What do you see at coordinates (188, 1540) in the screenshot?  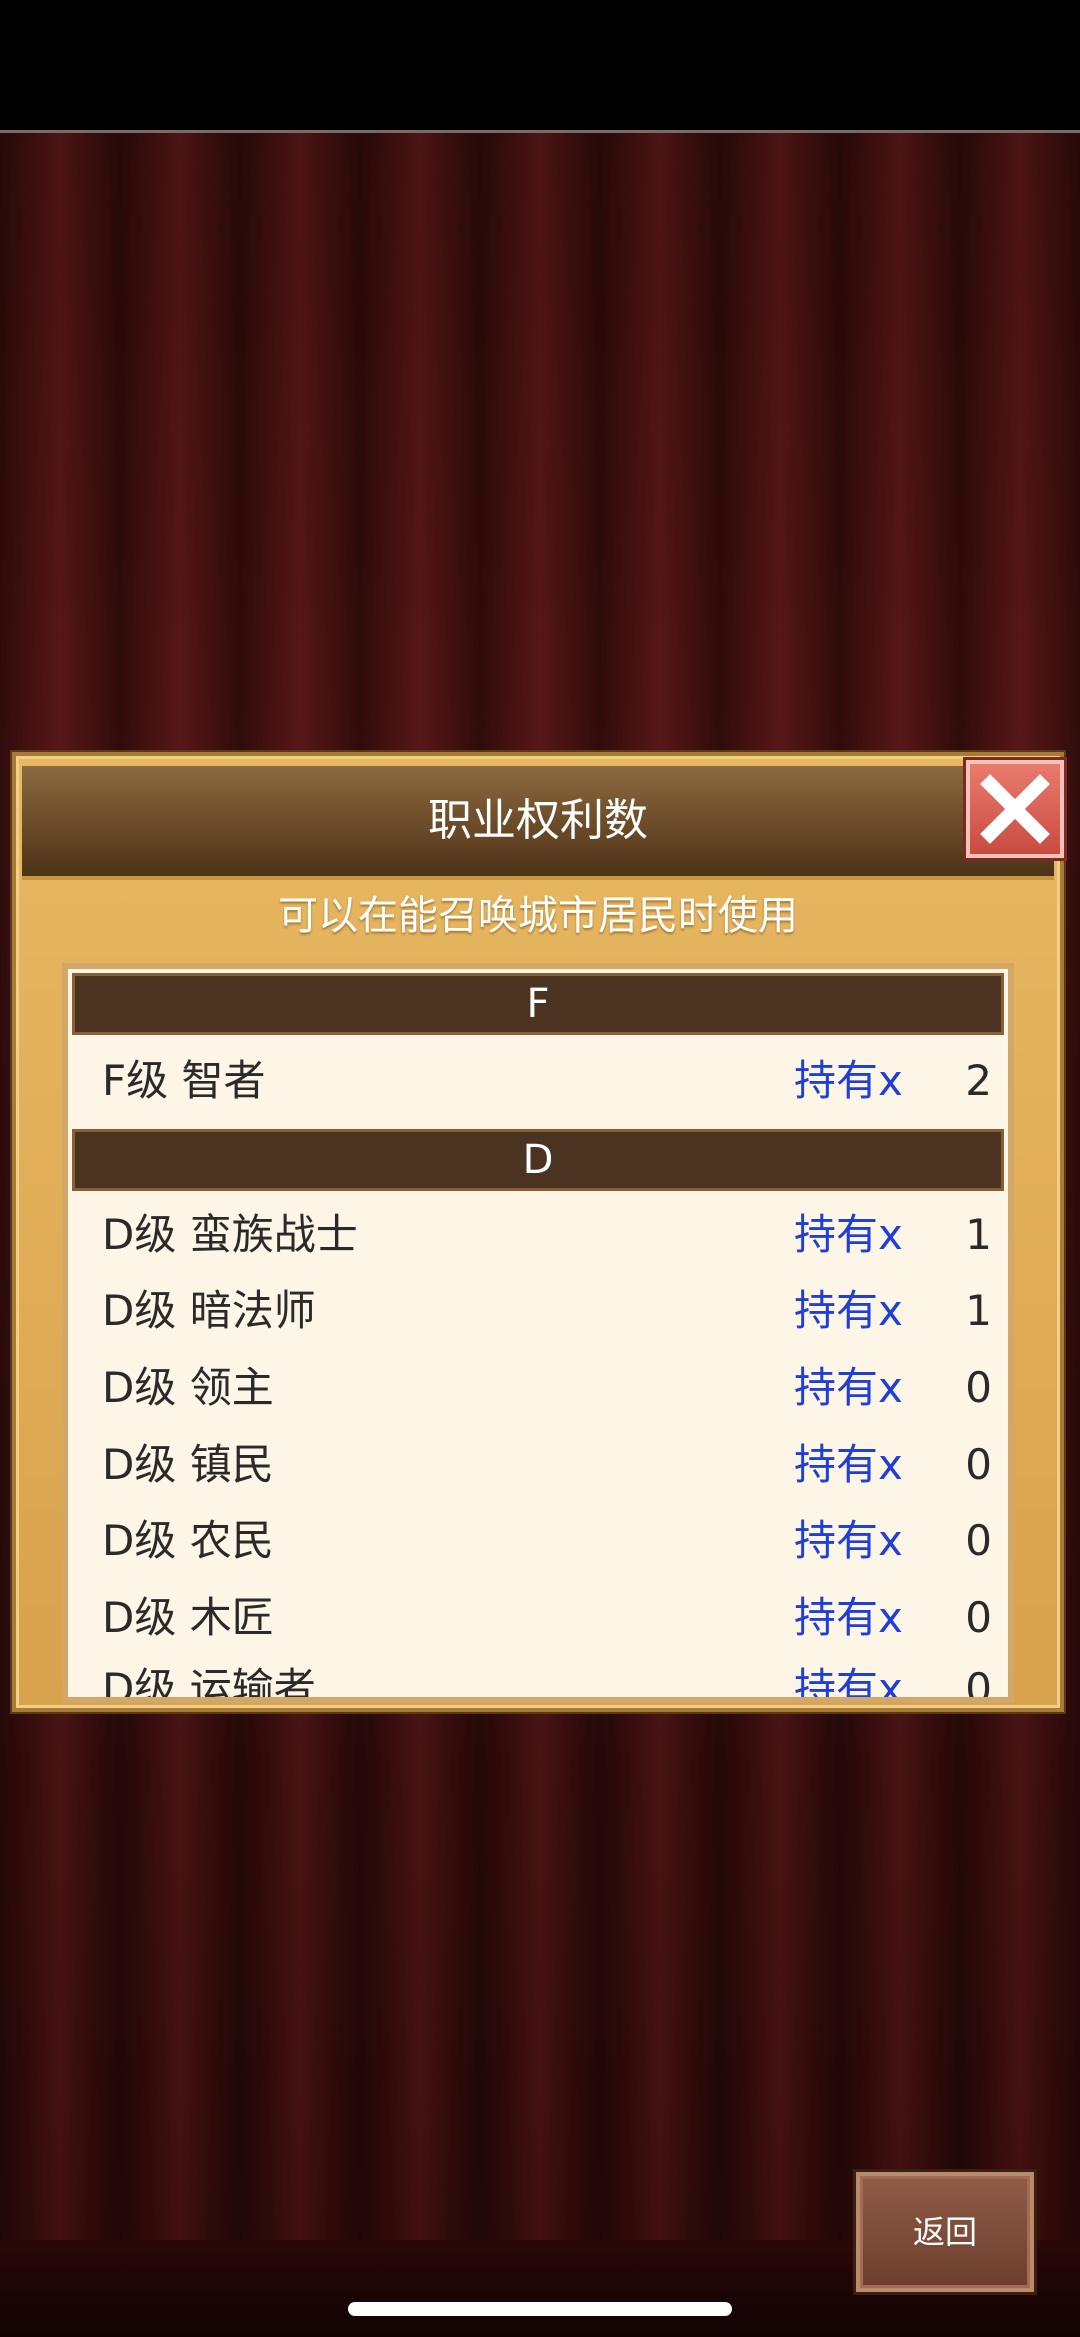 I see `job-name: D级 农民` at bounding box center [188, 1540].